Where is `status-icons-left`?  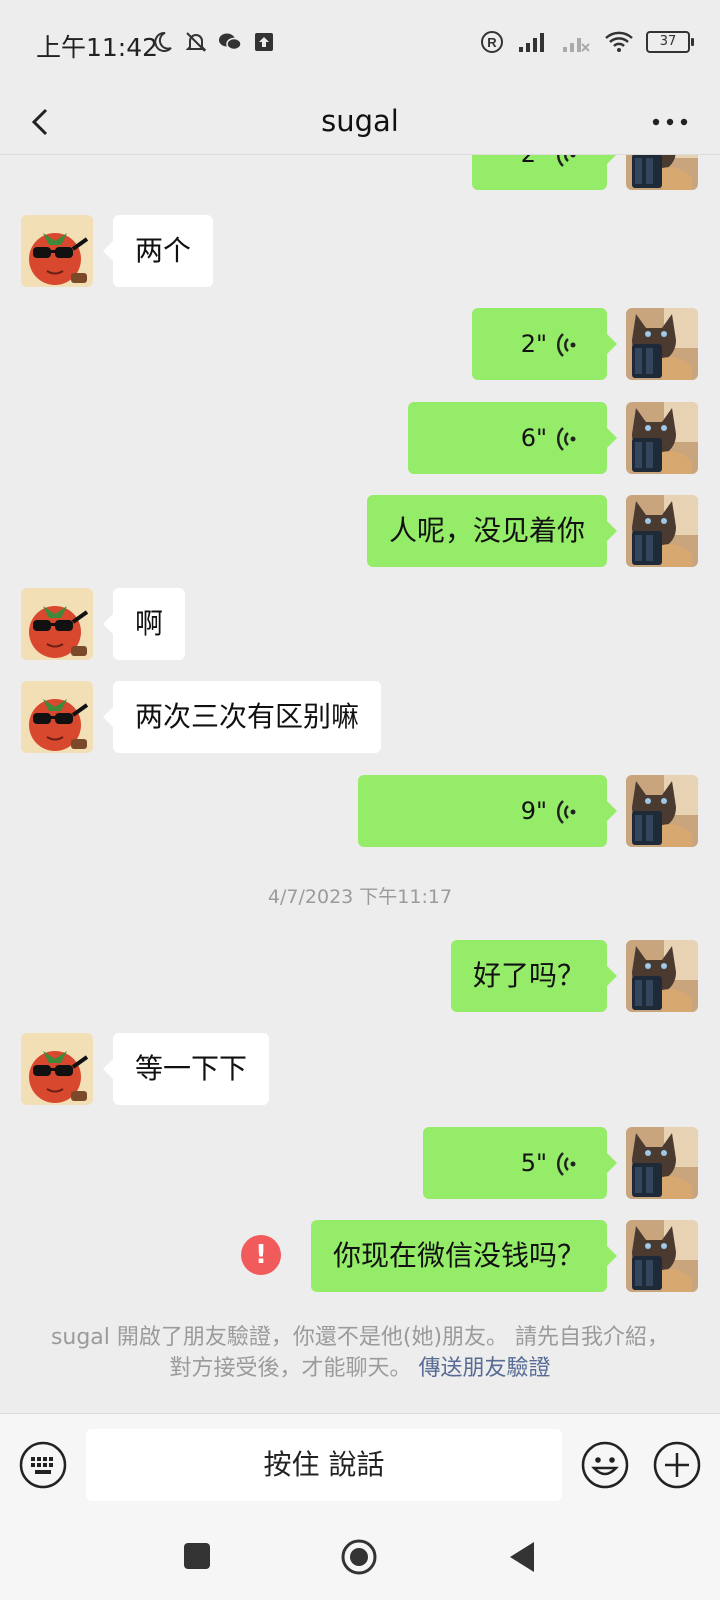
status-icons-left is located at coordinates (213, 42).